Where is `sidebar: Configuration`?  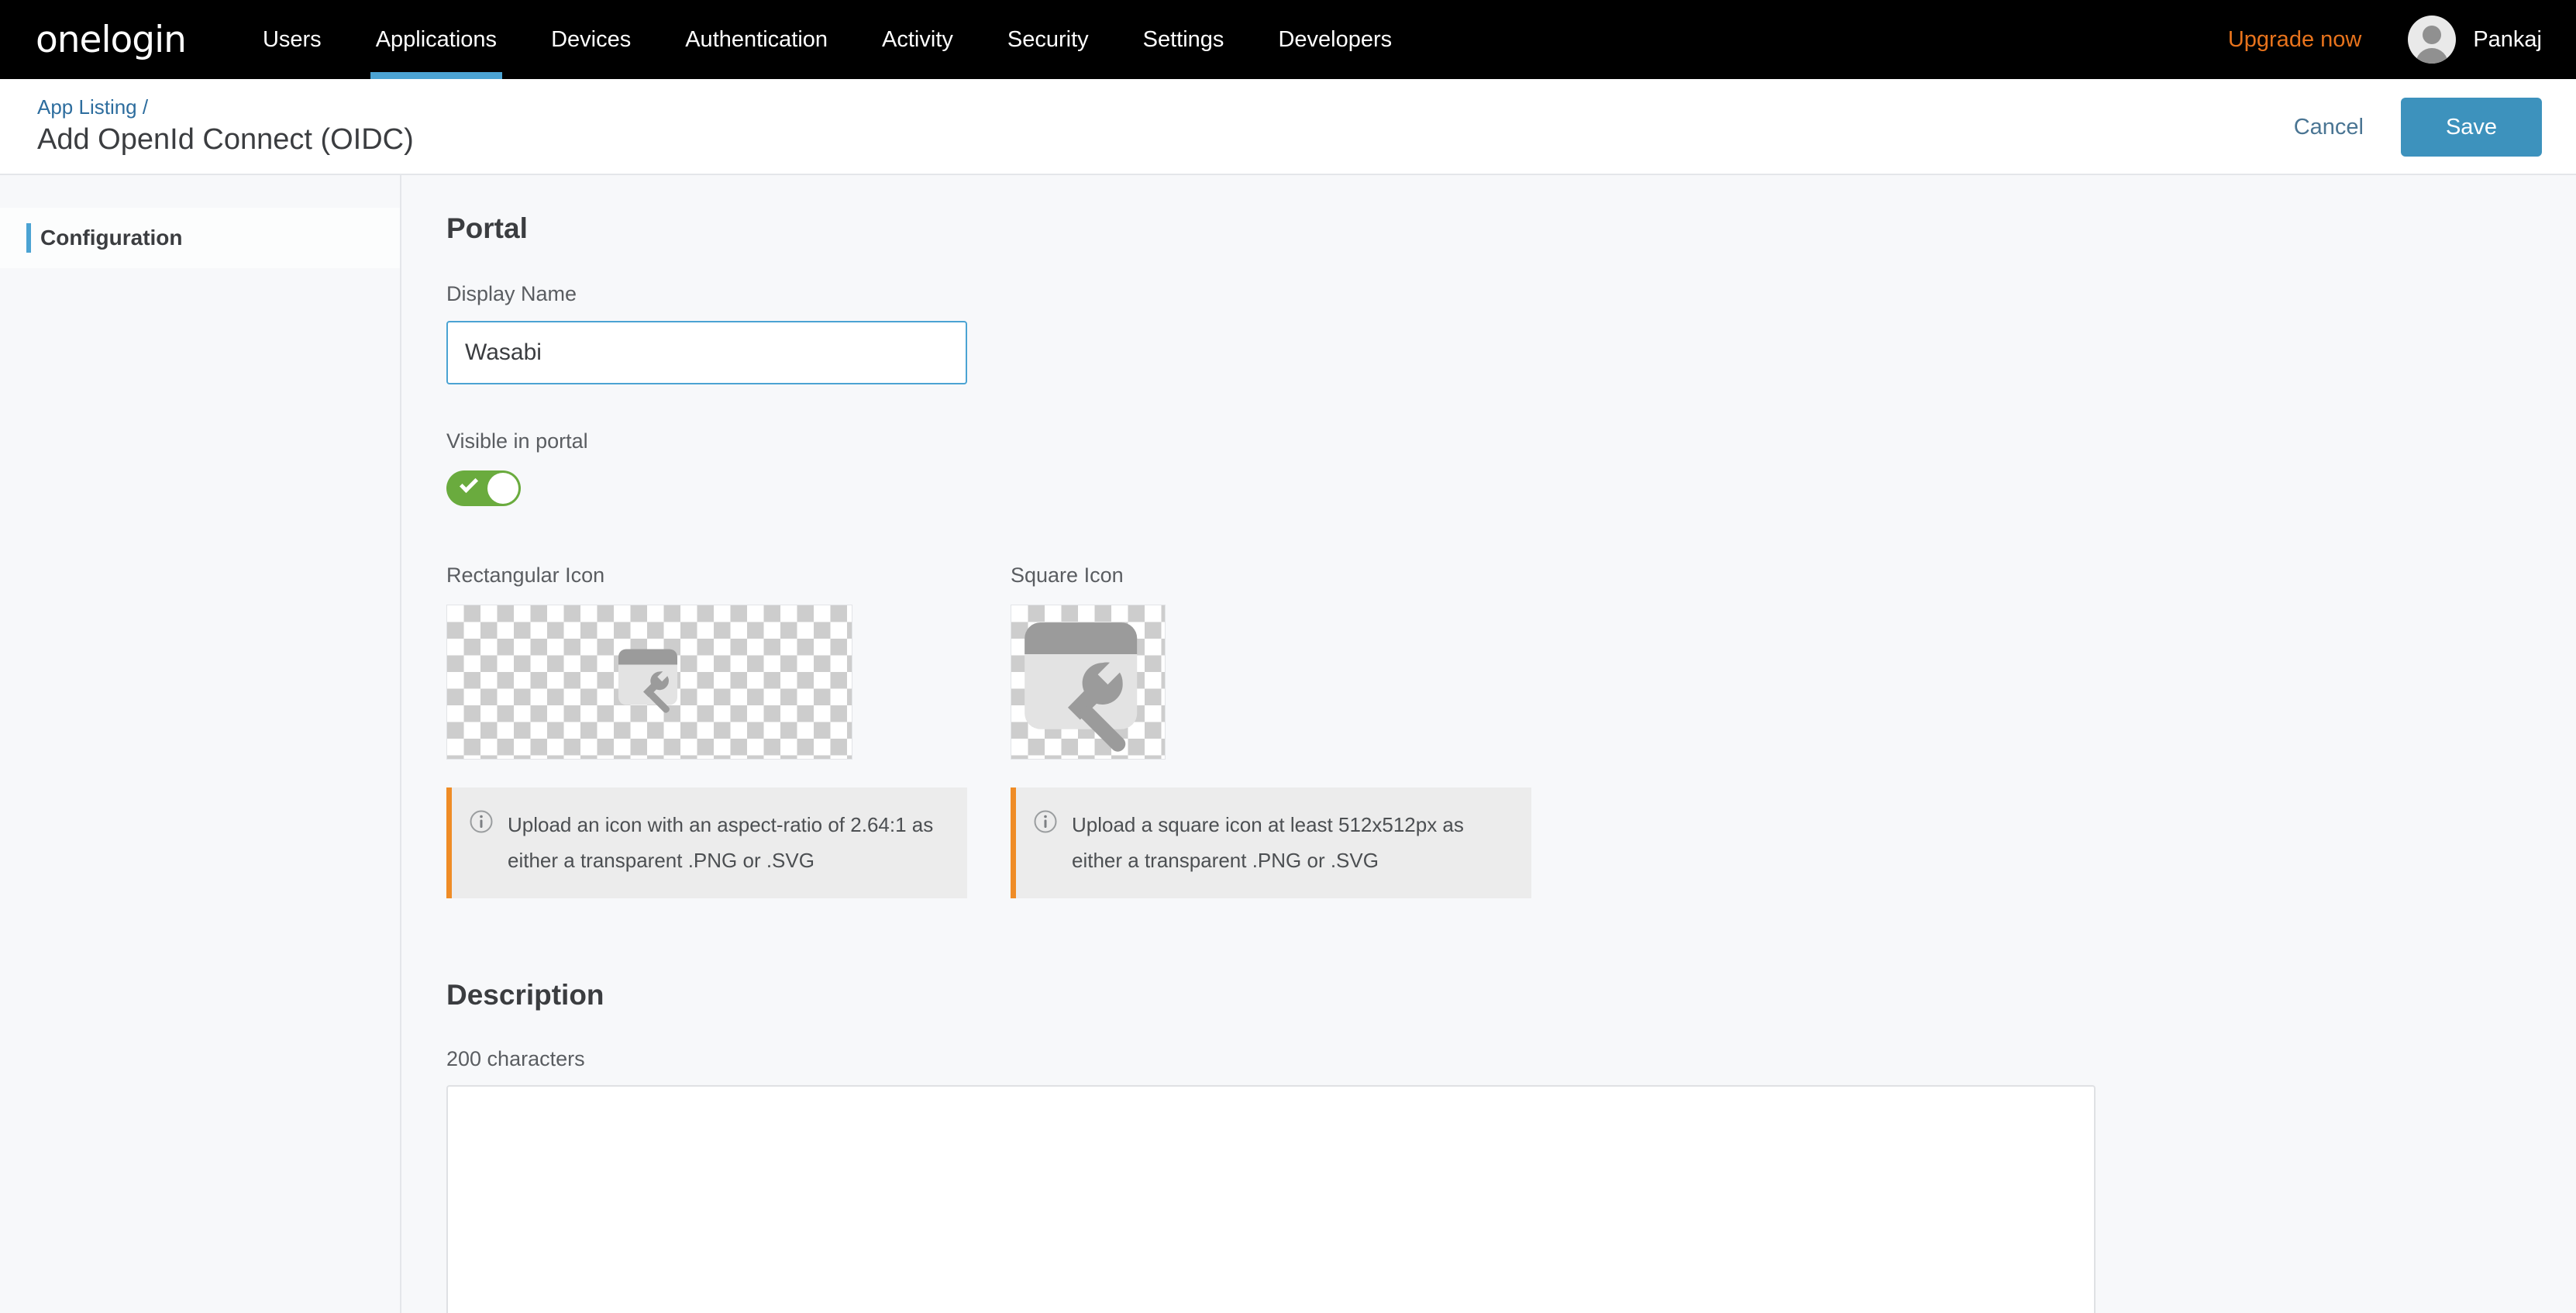
sidebar: Configuration is located at coordinates (200, 744).